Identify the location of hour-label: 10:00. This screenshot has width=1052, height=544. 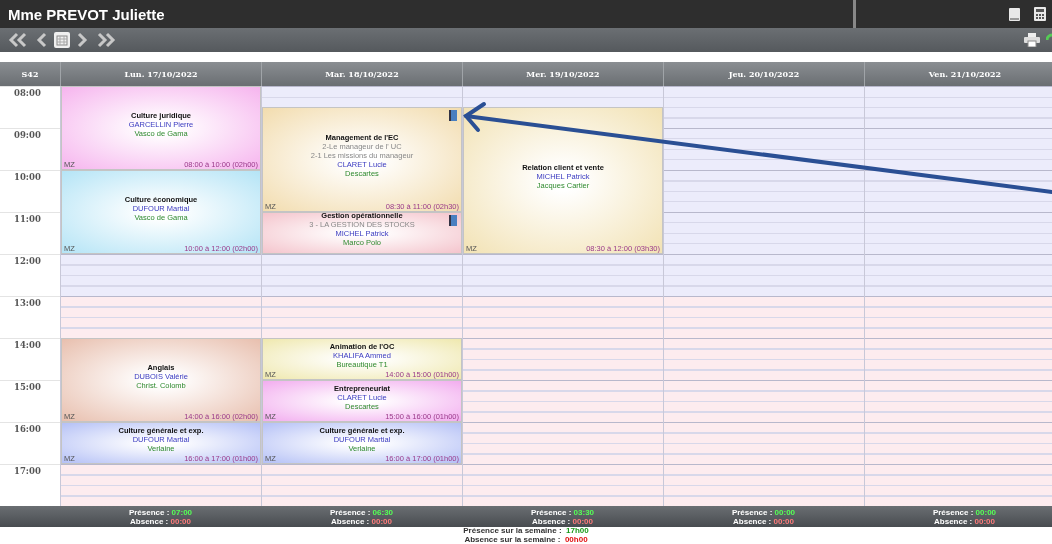
(27, 177).